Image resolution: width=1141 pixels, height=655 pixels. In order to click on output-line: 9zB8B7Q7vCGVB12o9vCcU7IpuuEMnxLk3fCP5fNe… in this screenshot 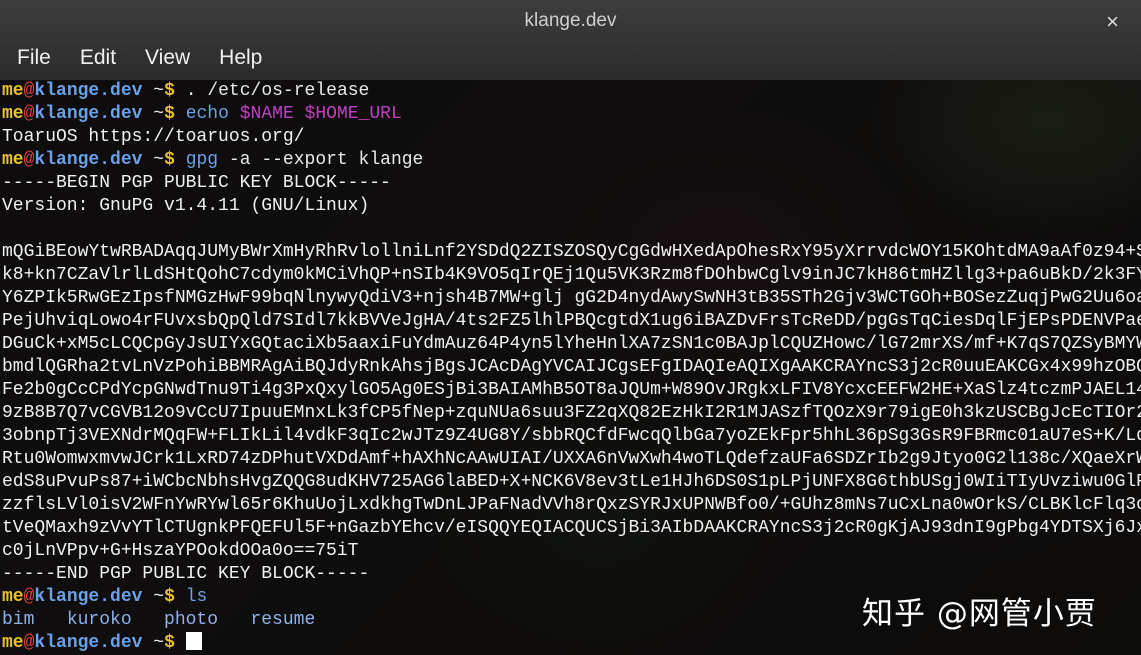, I will do `click(571, 413)`.